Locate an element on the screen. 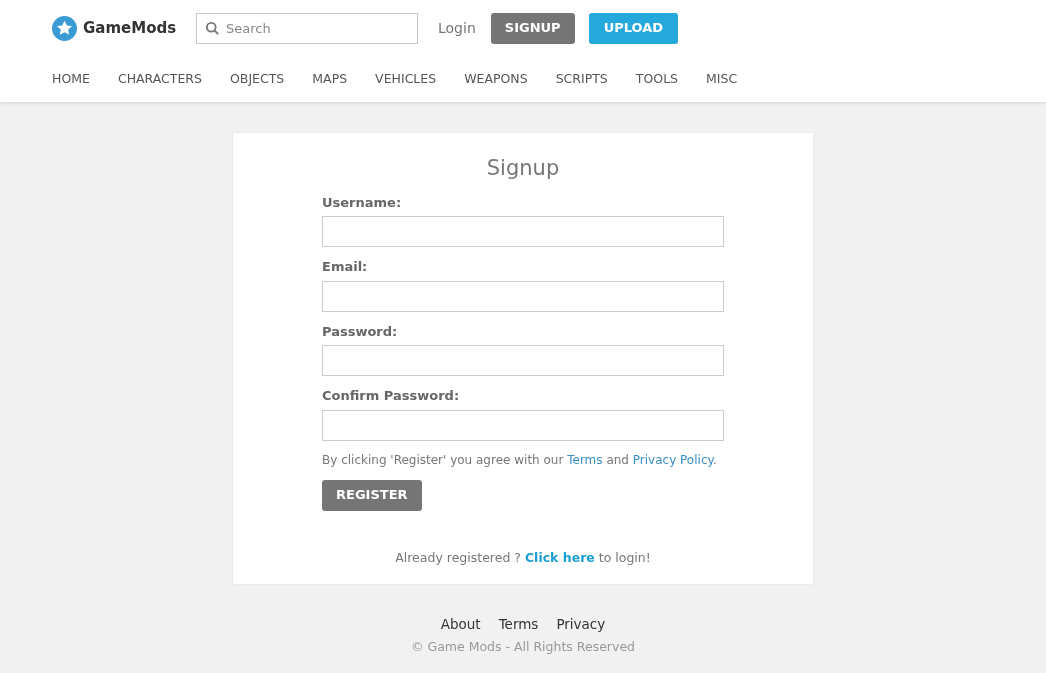  copyright-text: © Game Mods - All Rights Reserved is located at coordinates (523, 647).